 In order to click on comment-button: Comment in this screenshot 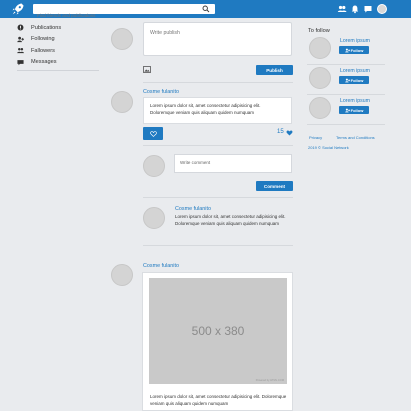, I will do `click(274, 186)`.